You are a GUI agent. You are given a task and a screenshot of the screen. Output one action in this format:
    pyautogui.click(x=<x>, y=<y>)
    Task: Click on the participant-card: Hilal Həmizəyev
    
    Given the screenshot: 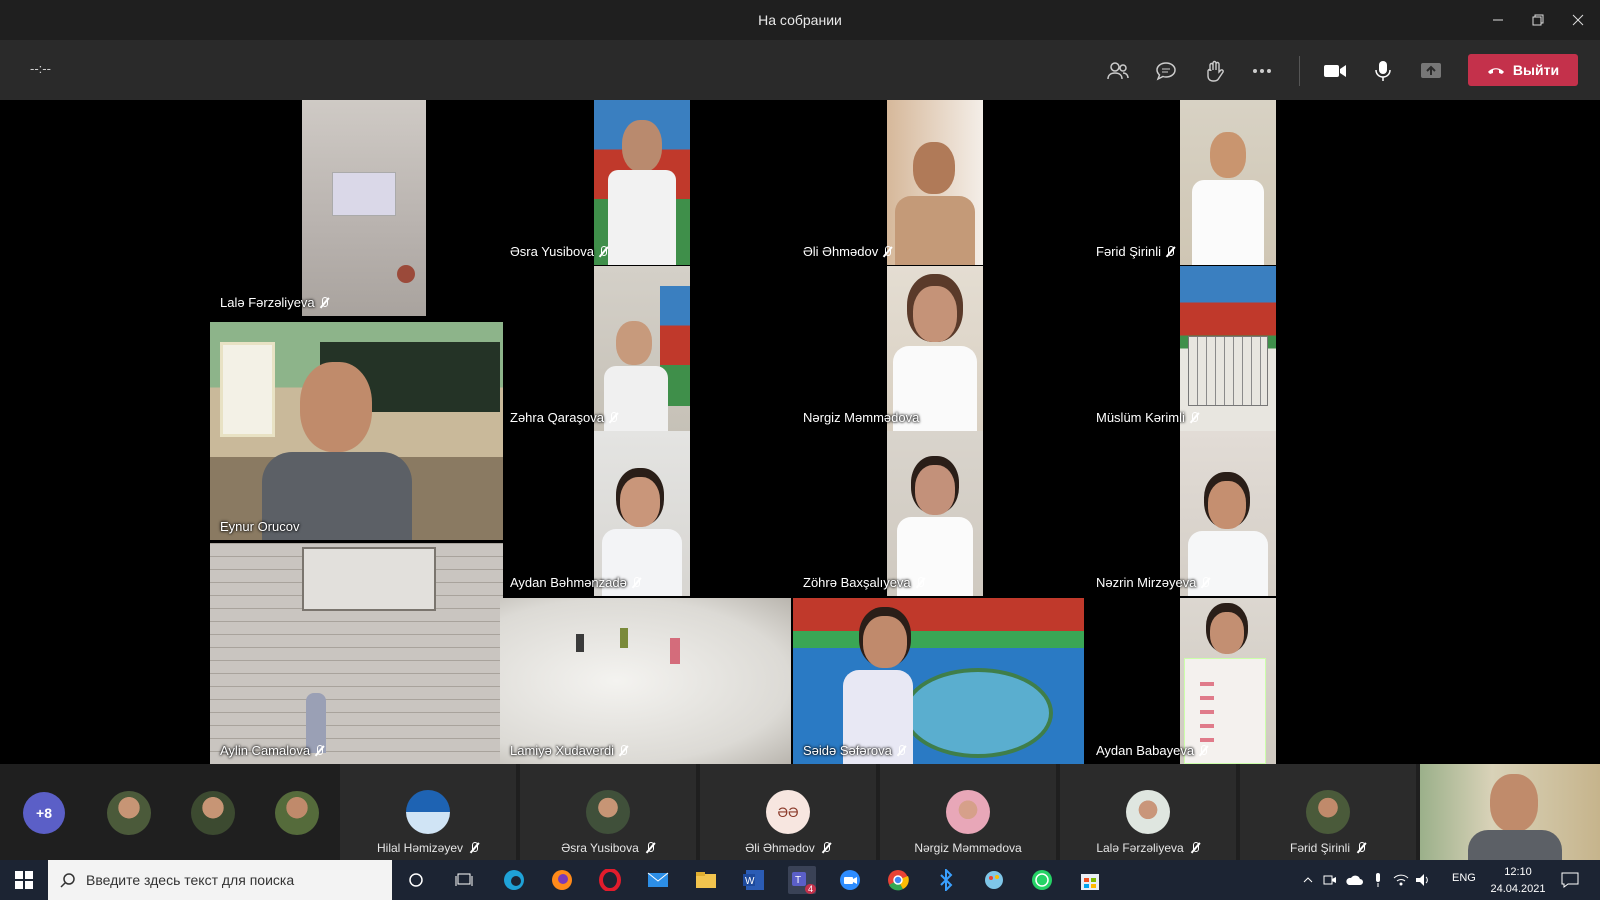 What is the action you would take?
    pyautogui.click(x=428, y=812)
    